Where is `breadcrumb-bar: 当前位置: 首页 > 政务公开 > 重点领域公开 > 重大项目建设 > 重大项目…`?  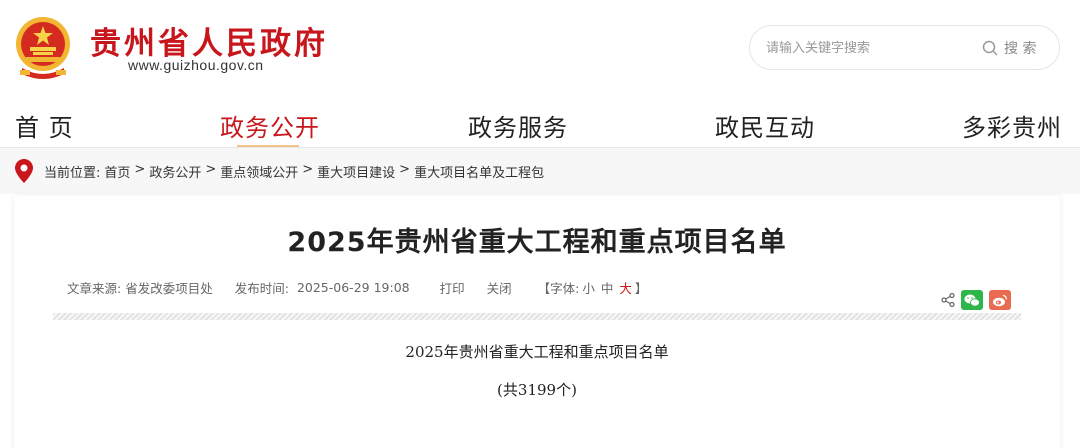
breadcrumb-bar: 当前位置: 首页 > 政务公开 > 重点领域公开 > 重大项目建设 > 重大项目… is located at coordinates (540, 171).